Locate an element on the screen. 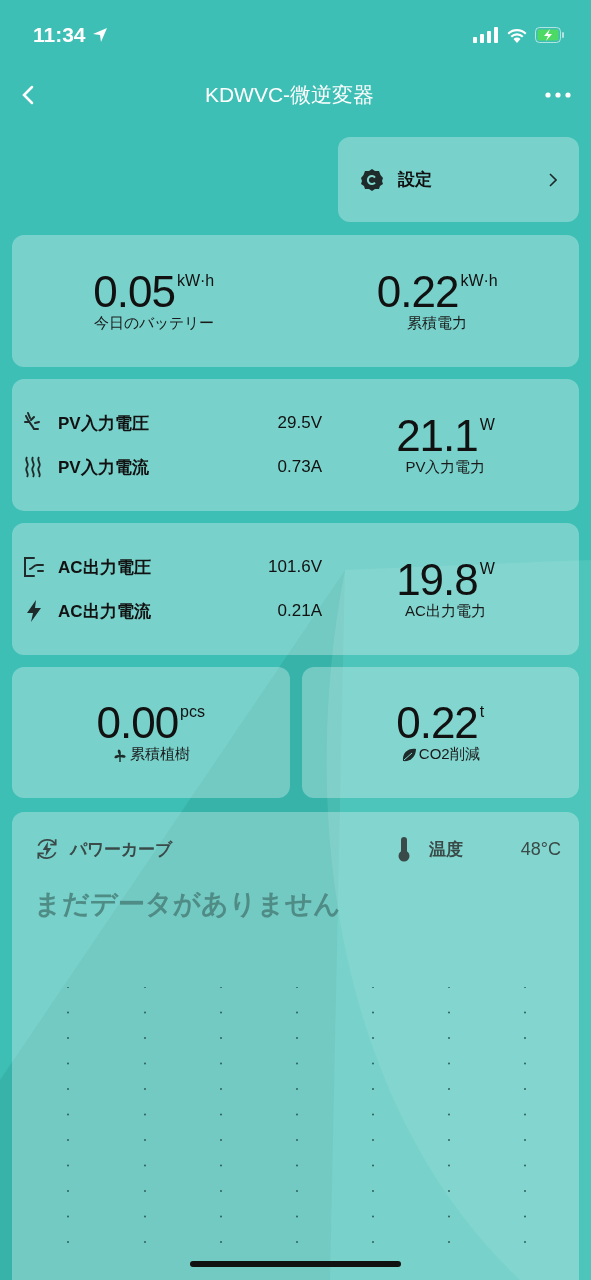  stat-value: 19.8 is located at coordinates (437, 579).